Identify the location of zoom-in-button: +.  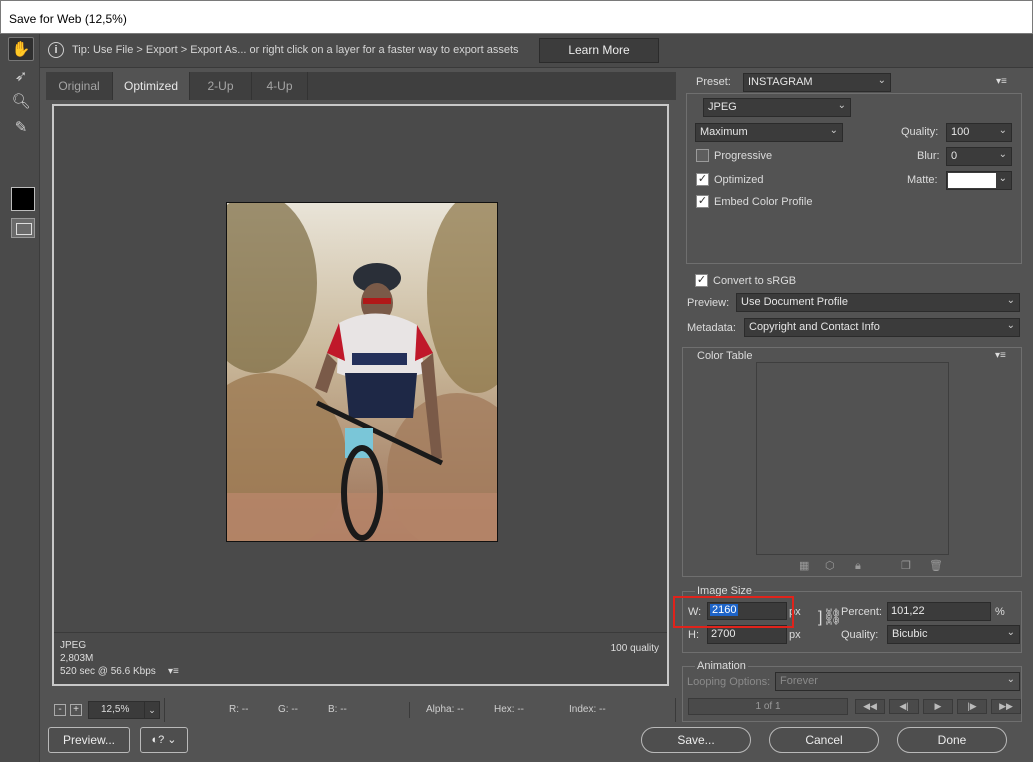
(76, 710).